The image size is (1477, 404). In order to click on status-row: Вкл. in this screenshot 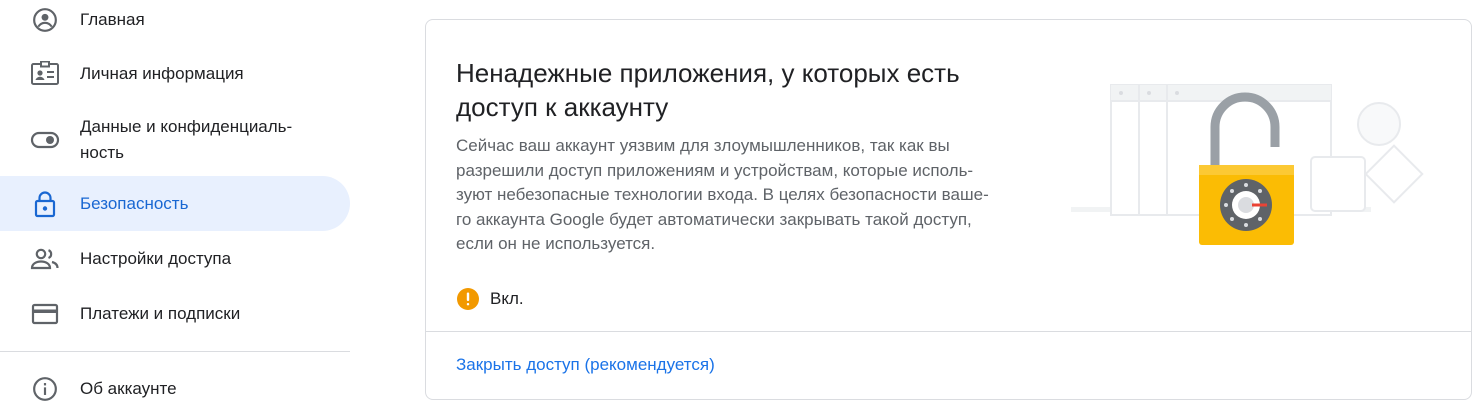, I will do `click(490, 299)`.